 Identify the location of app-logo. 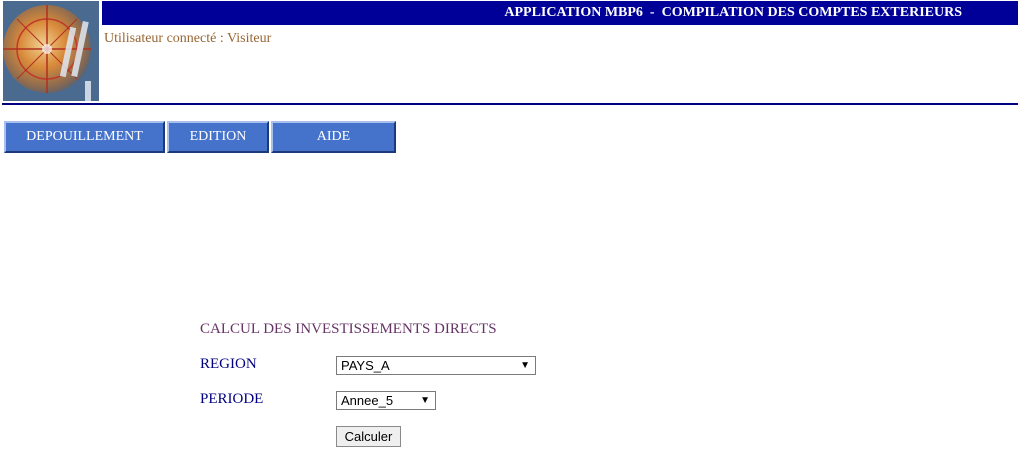
(51, 51).